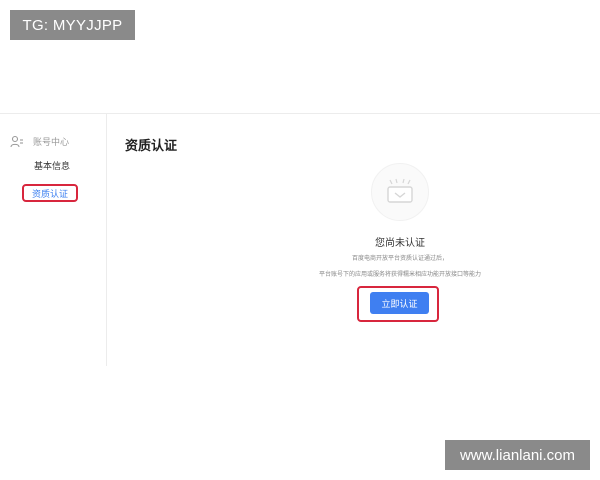 The height and width of the screenshot is (480, 600). Describe the element at coordinates (151, 146) in the screenshot. I see `page-title: 资质认证` at that location.